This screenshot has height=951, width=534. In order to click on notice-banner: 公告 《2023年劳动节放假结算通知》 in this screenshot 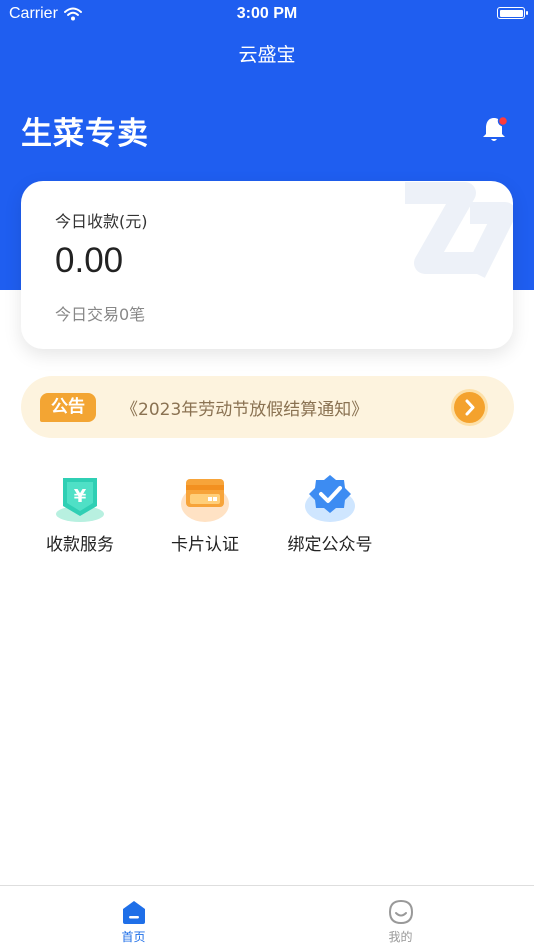, I will do `click(267, 407)`.